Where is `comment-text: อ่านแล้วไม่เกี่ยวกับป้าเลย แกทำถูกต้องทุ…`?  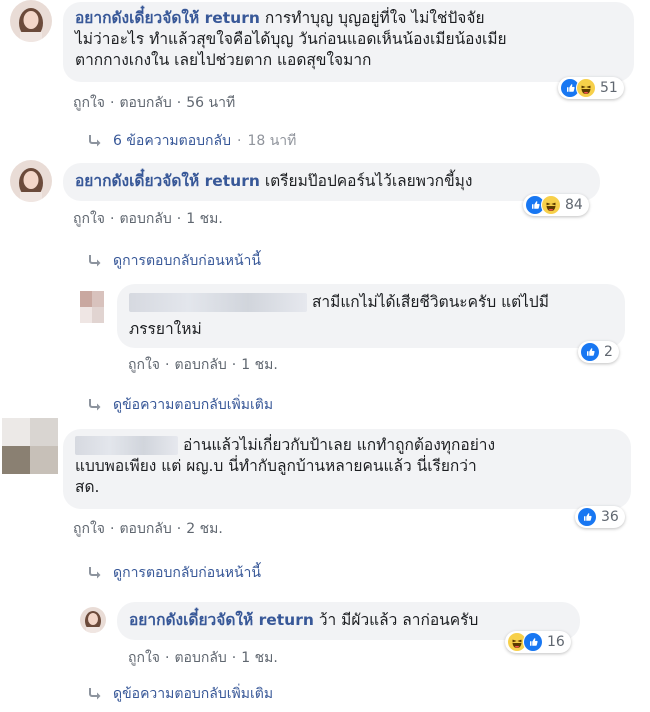
comment-text: อ่านแล้วไม่เกี่ยวกับป้าเลย แกทำถูกต้องทุ… is located at coordinates (339, 445).